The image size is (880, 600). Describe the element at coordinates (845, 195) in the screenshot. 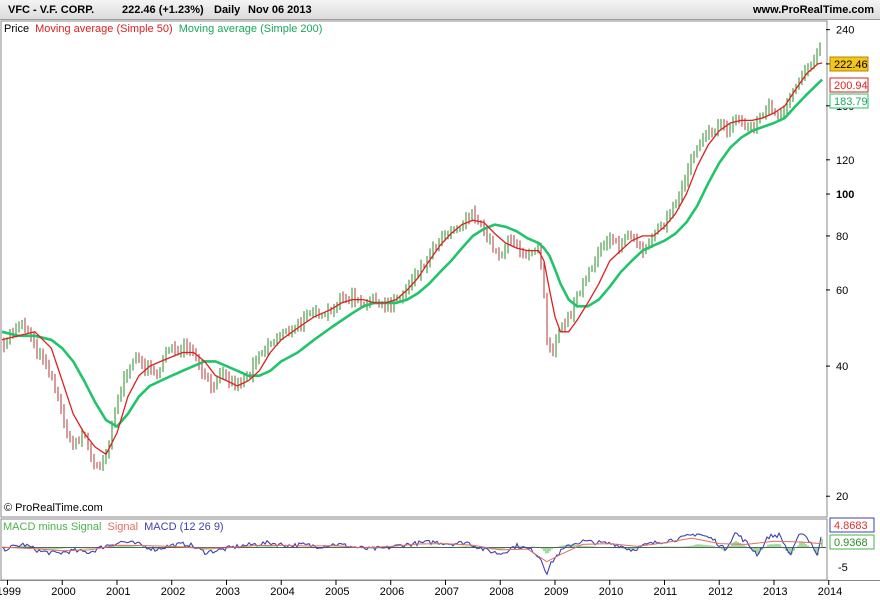

I see `y-tick-label: 100` at that location.